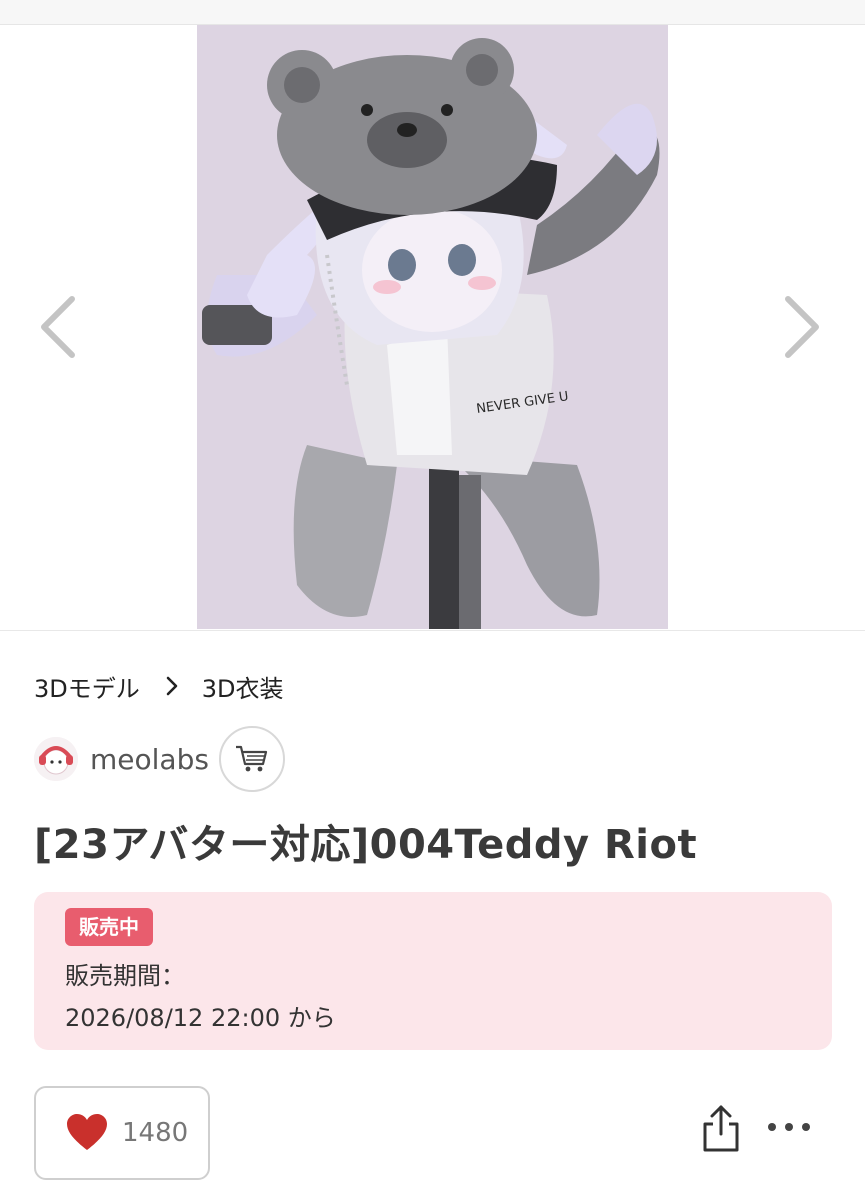 The image size is (865, 1200). I want to click on share-icon, so click(721, 1128).